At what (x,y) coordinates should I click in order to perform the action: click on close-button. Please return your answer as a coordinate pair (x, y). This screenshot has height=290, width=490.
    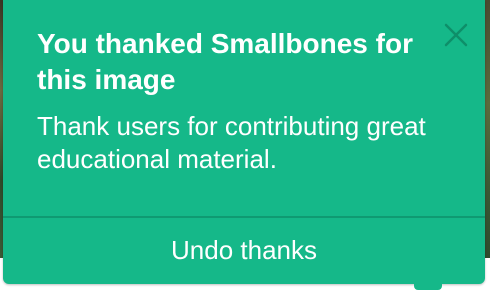
    Looking at the image, I should click on (456, 35).